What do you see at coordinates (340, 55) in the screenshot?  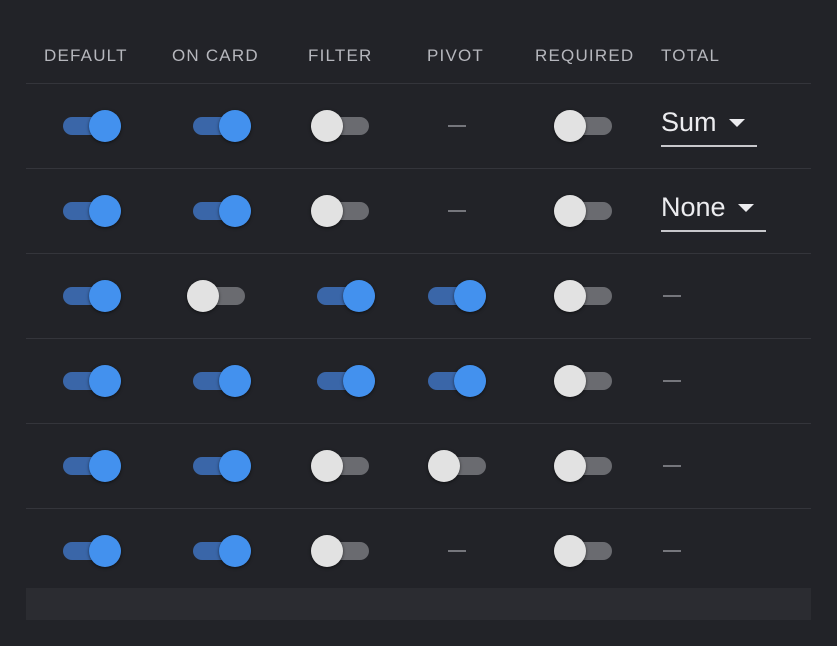 I see `header-filter: FILTER` at bounding box center [340, 55].